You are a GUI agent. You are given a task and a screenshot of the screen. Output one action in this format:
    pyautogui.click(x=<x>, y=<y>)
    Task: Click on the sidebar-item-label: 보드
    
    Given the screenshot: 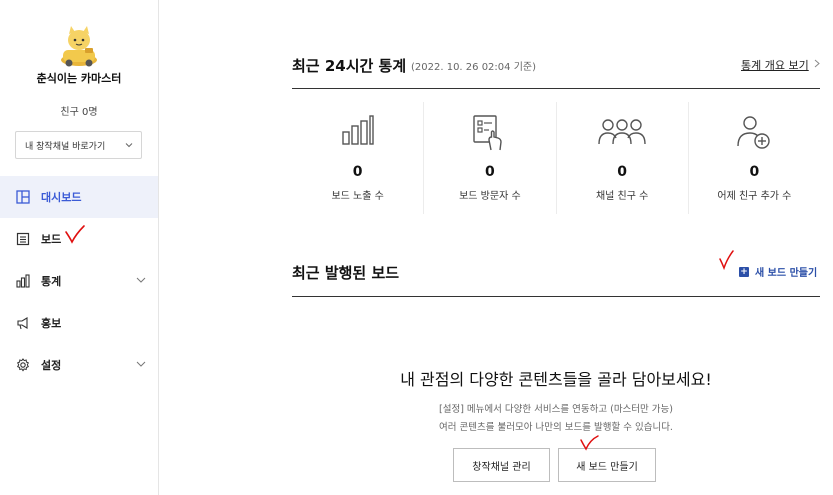 What is the action you would take?
    pyautogui.click(x=51, y=239)
    